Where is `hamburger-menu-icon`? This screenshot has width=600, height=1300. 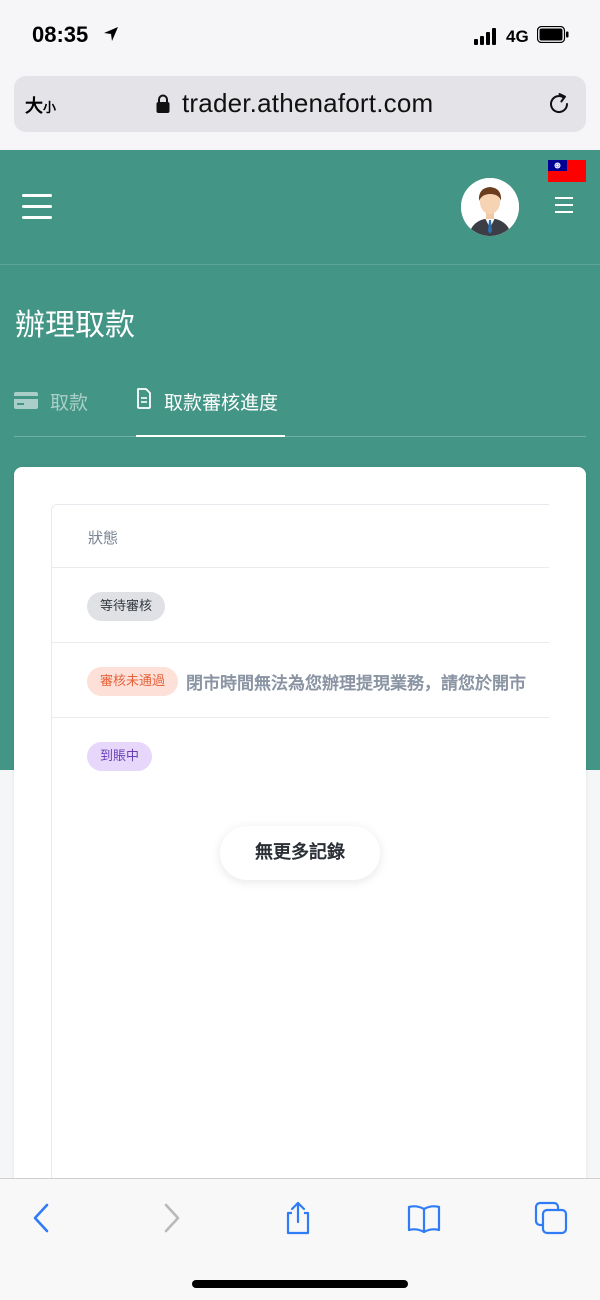
hamburger-menu-icon is located at coordinates (37, 206).